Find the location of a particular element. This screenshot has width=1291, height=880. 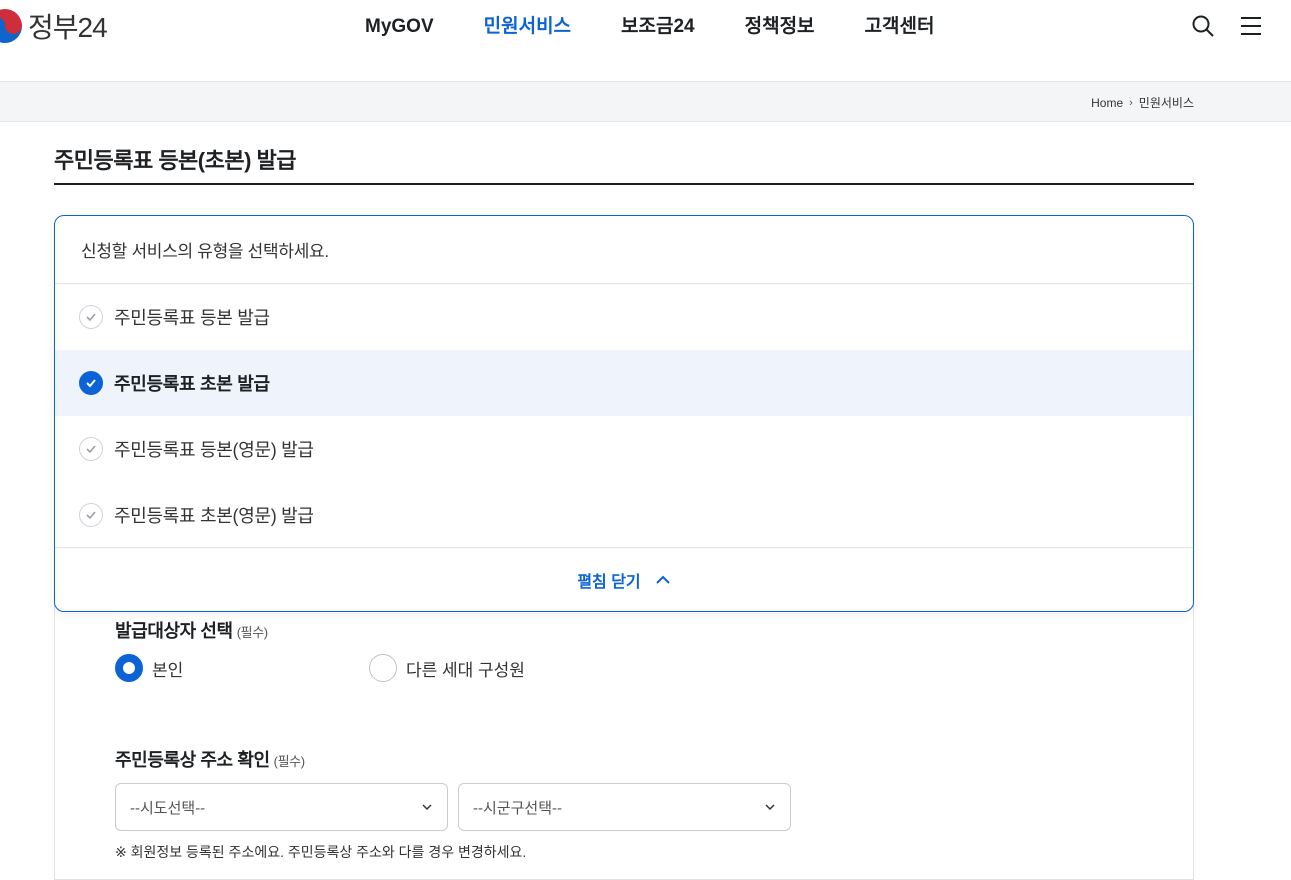

search-icon is located at coordinates (1203, 26).